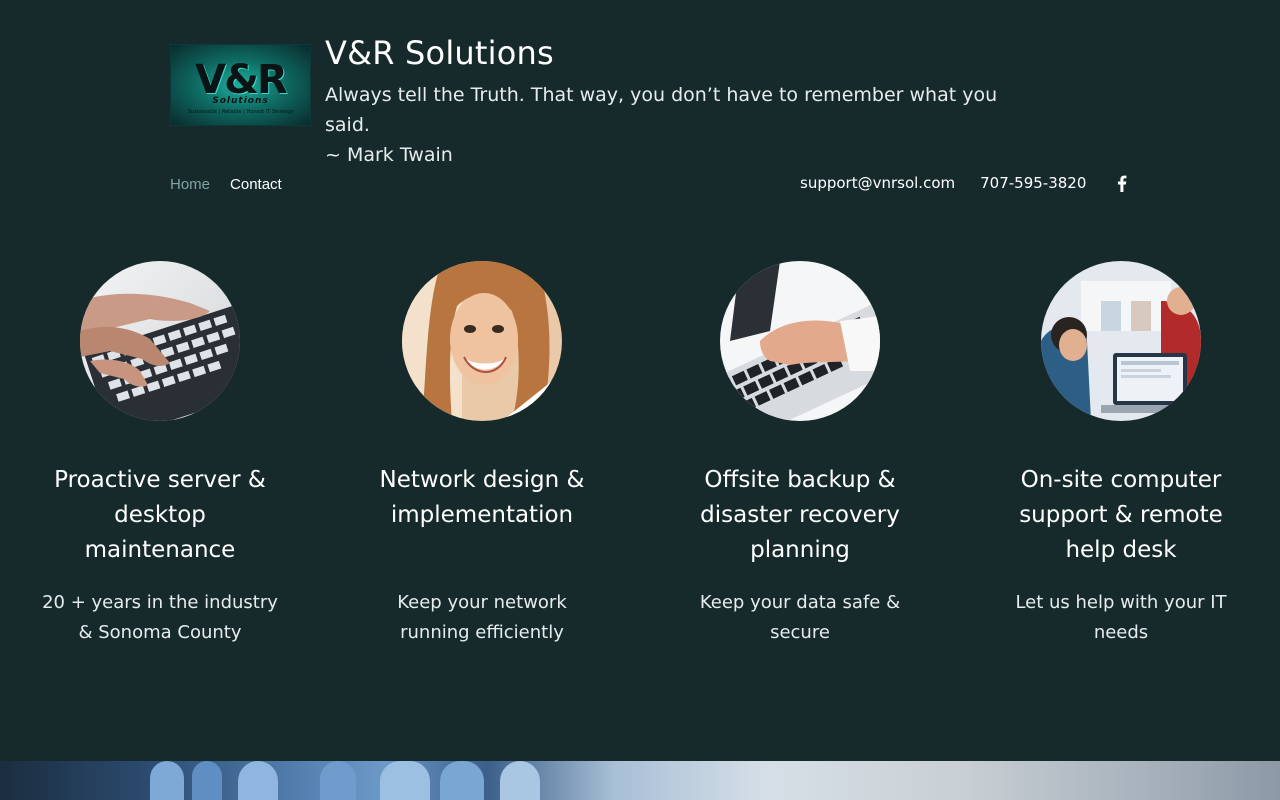 The height and width of the screenshot is (800, 1280). I want to click on service-description: Let us help with your IT needs, so click(1121, 617).